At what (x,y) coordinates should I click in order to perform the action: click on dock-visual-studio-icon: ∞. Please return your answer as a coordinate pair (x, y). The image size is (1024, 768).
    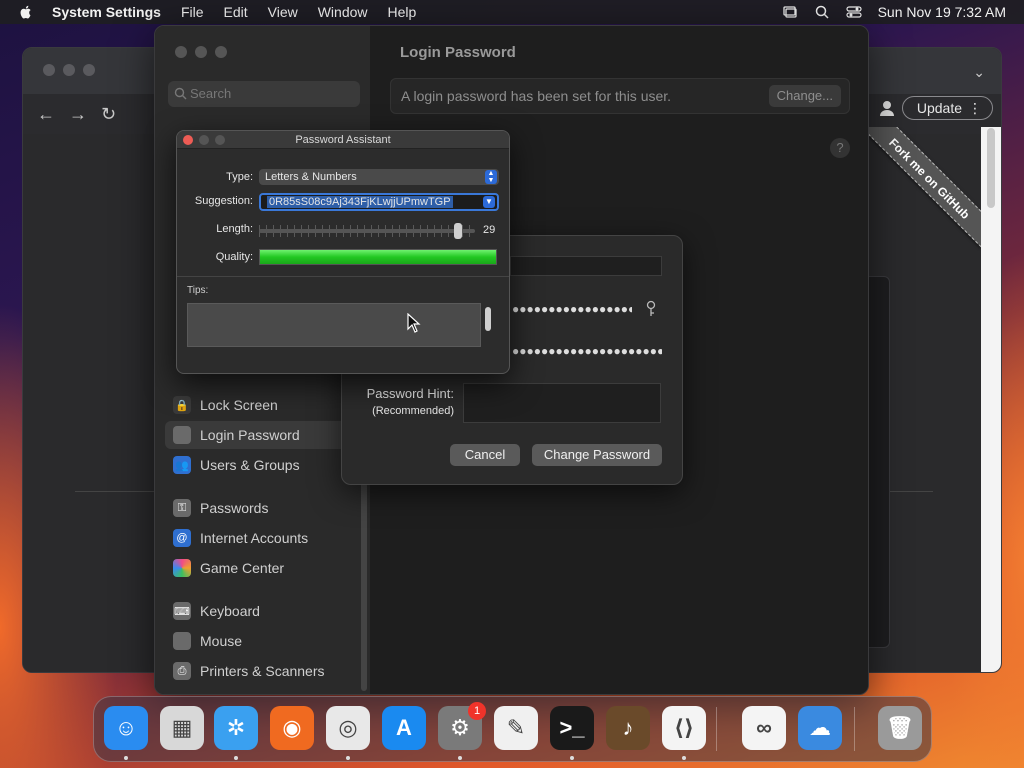
    Looking at the image, I should click on (764, 728).